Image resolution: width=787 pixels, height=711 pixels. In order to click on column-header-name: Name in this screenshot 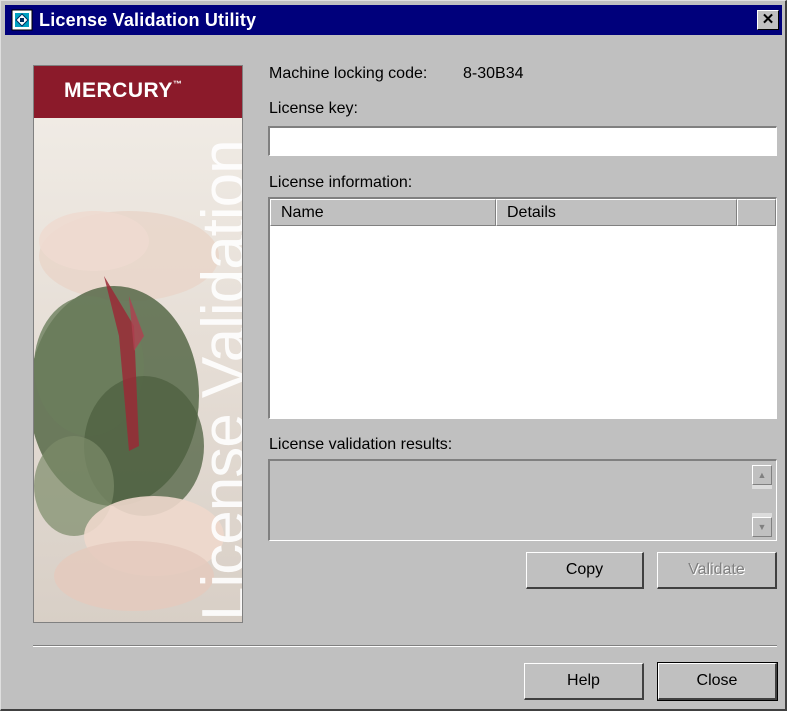, I will do `click(383, 212)`.